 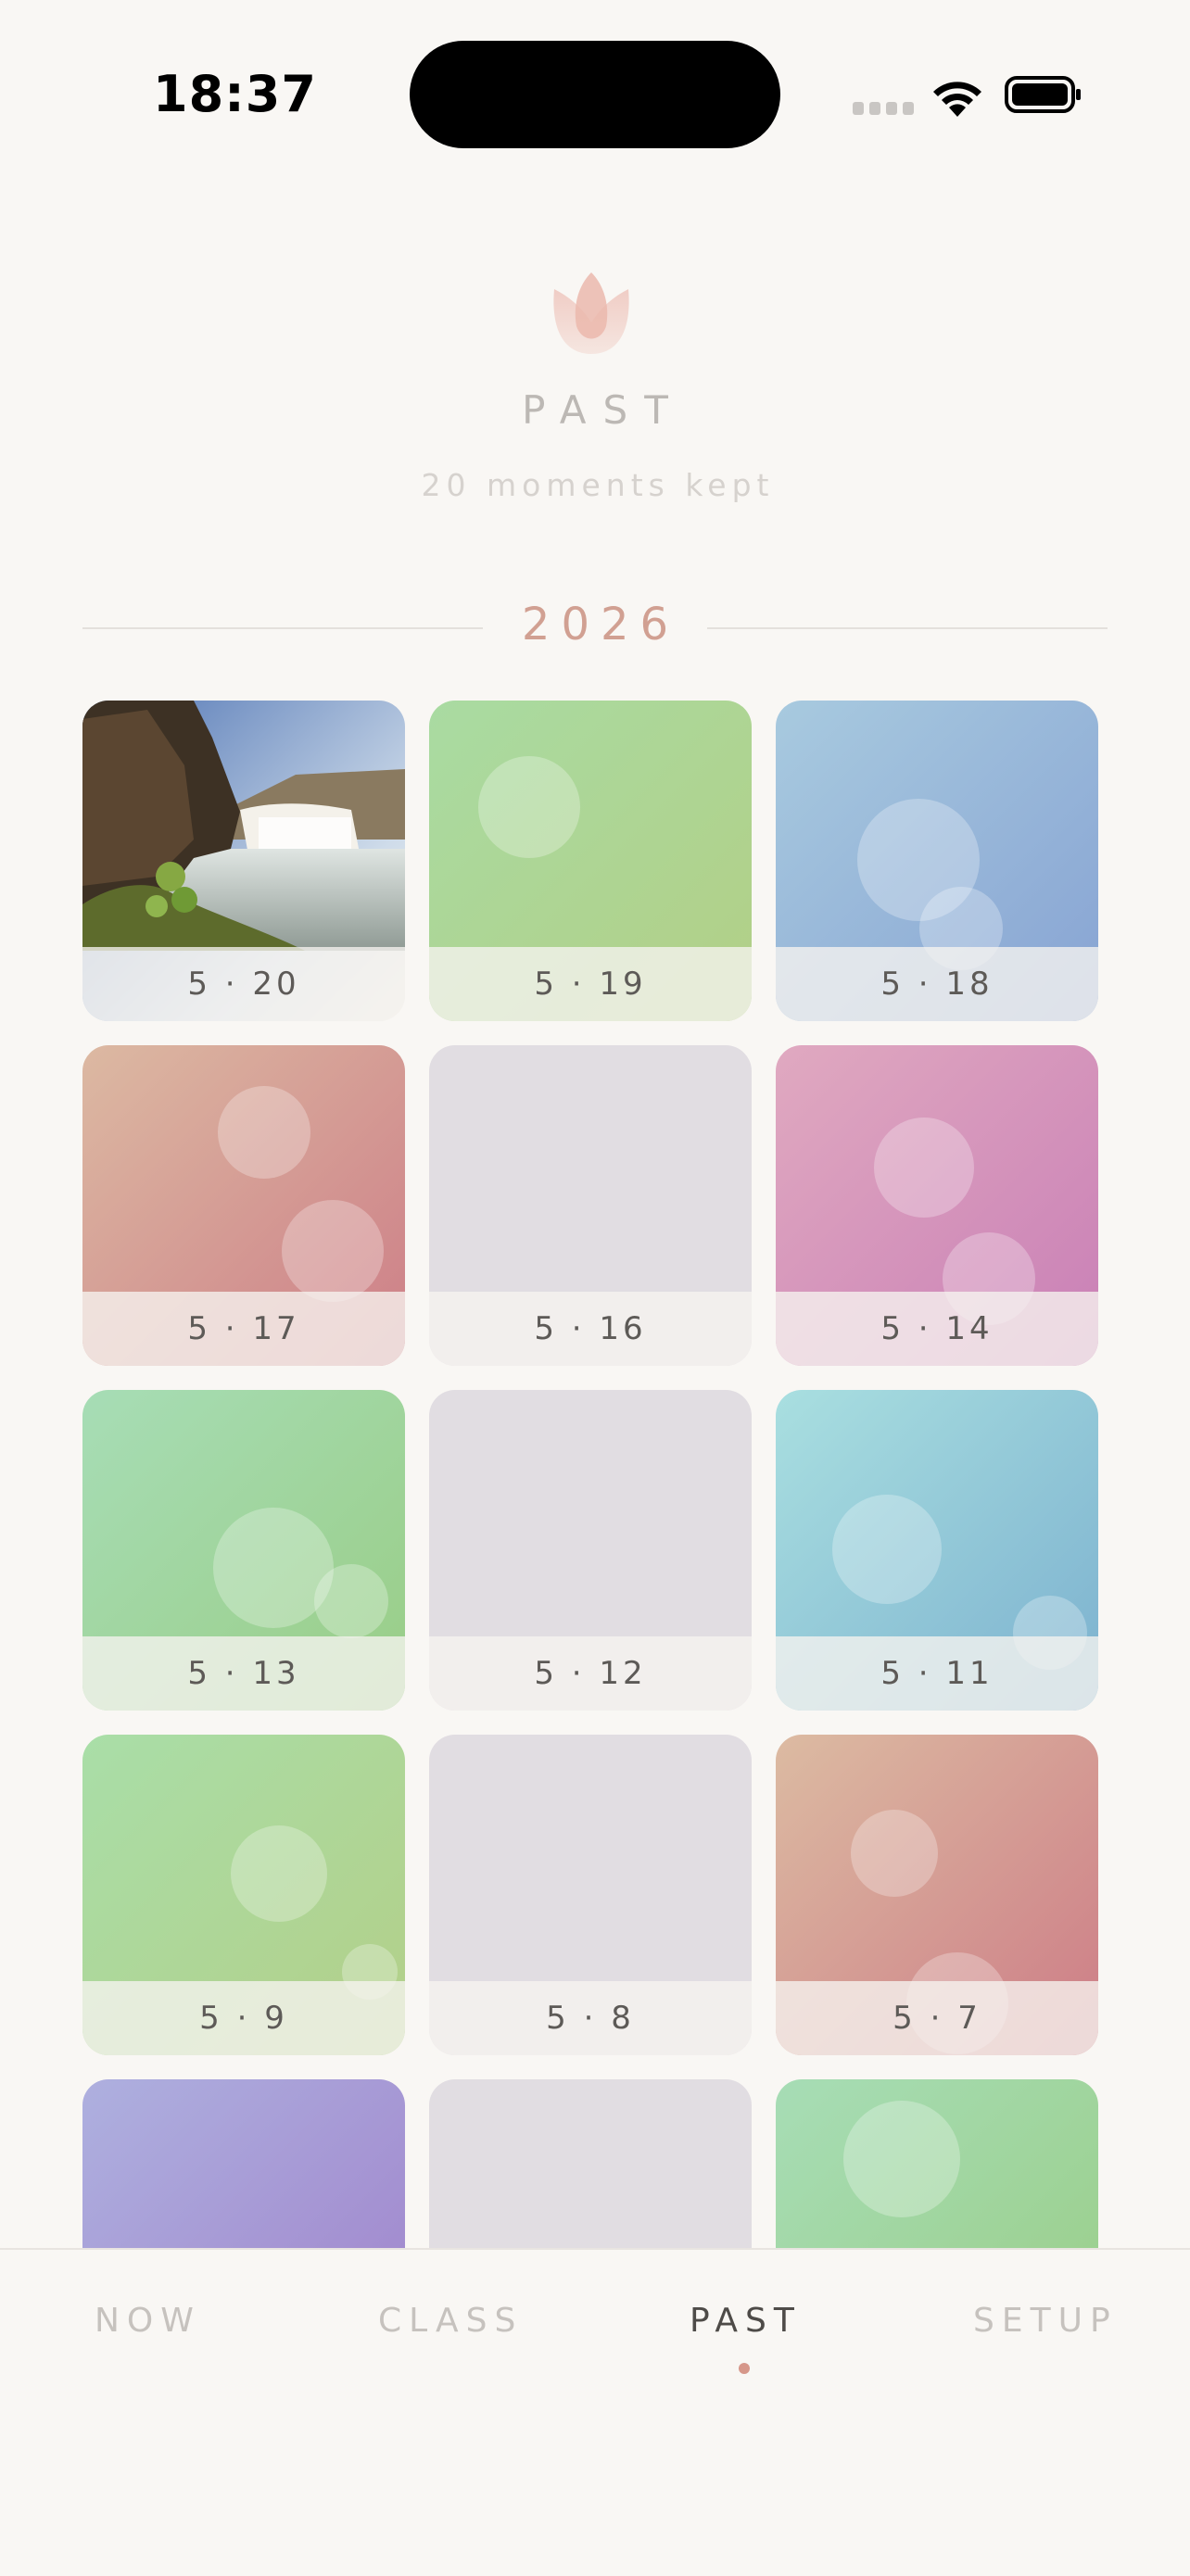 What do you see at coordinates (746, 2321) in the screenshot?
I see `tab-past: PAST` at bounding box center [746, 2321].